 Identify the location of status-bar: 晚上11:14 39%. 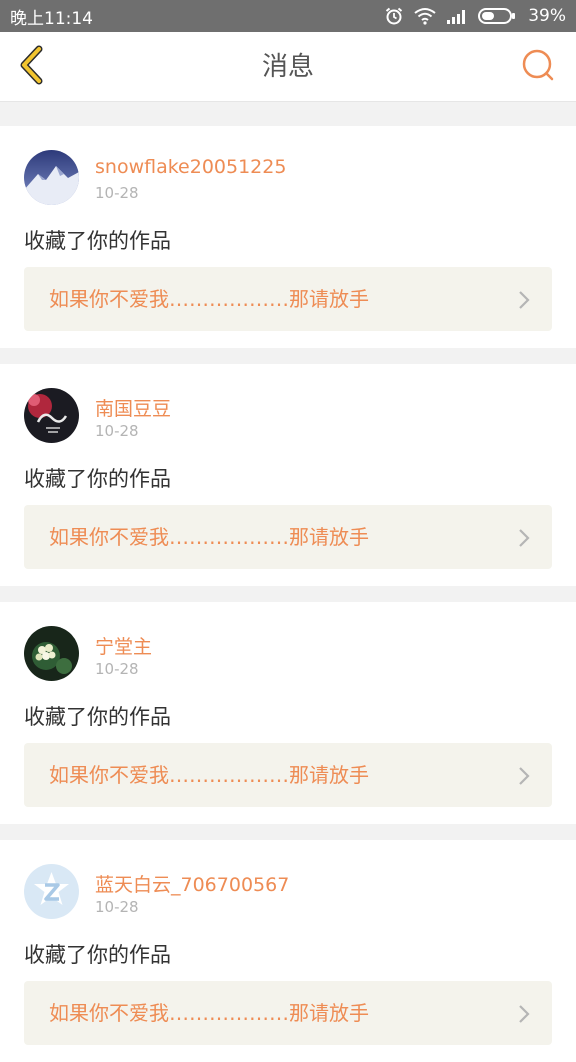
(288, 16).